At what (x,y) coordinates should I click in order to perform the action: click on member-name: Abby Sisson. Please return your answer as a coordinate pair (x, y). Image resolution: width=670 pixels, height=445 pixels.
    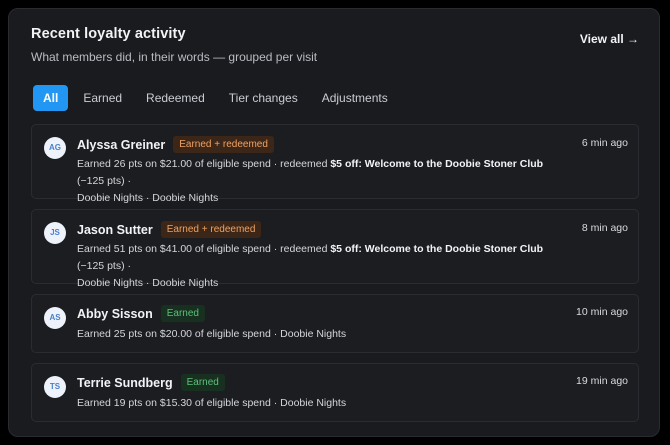
    Looking at the image, I should click on (115, 313).